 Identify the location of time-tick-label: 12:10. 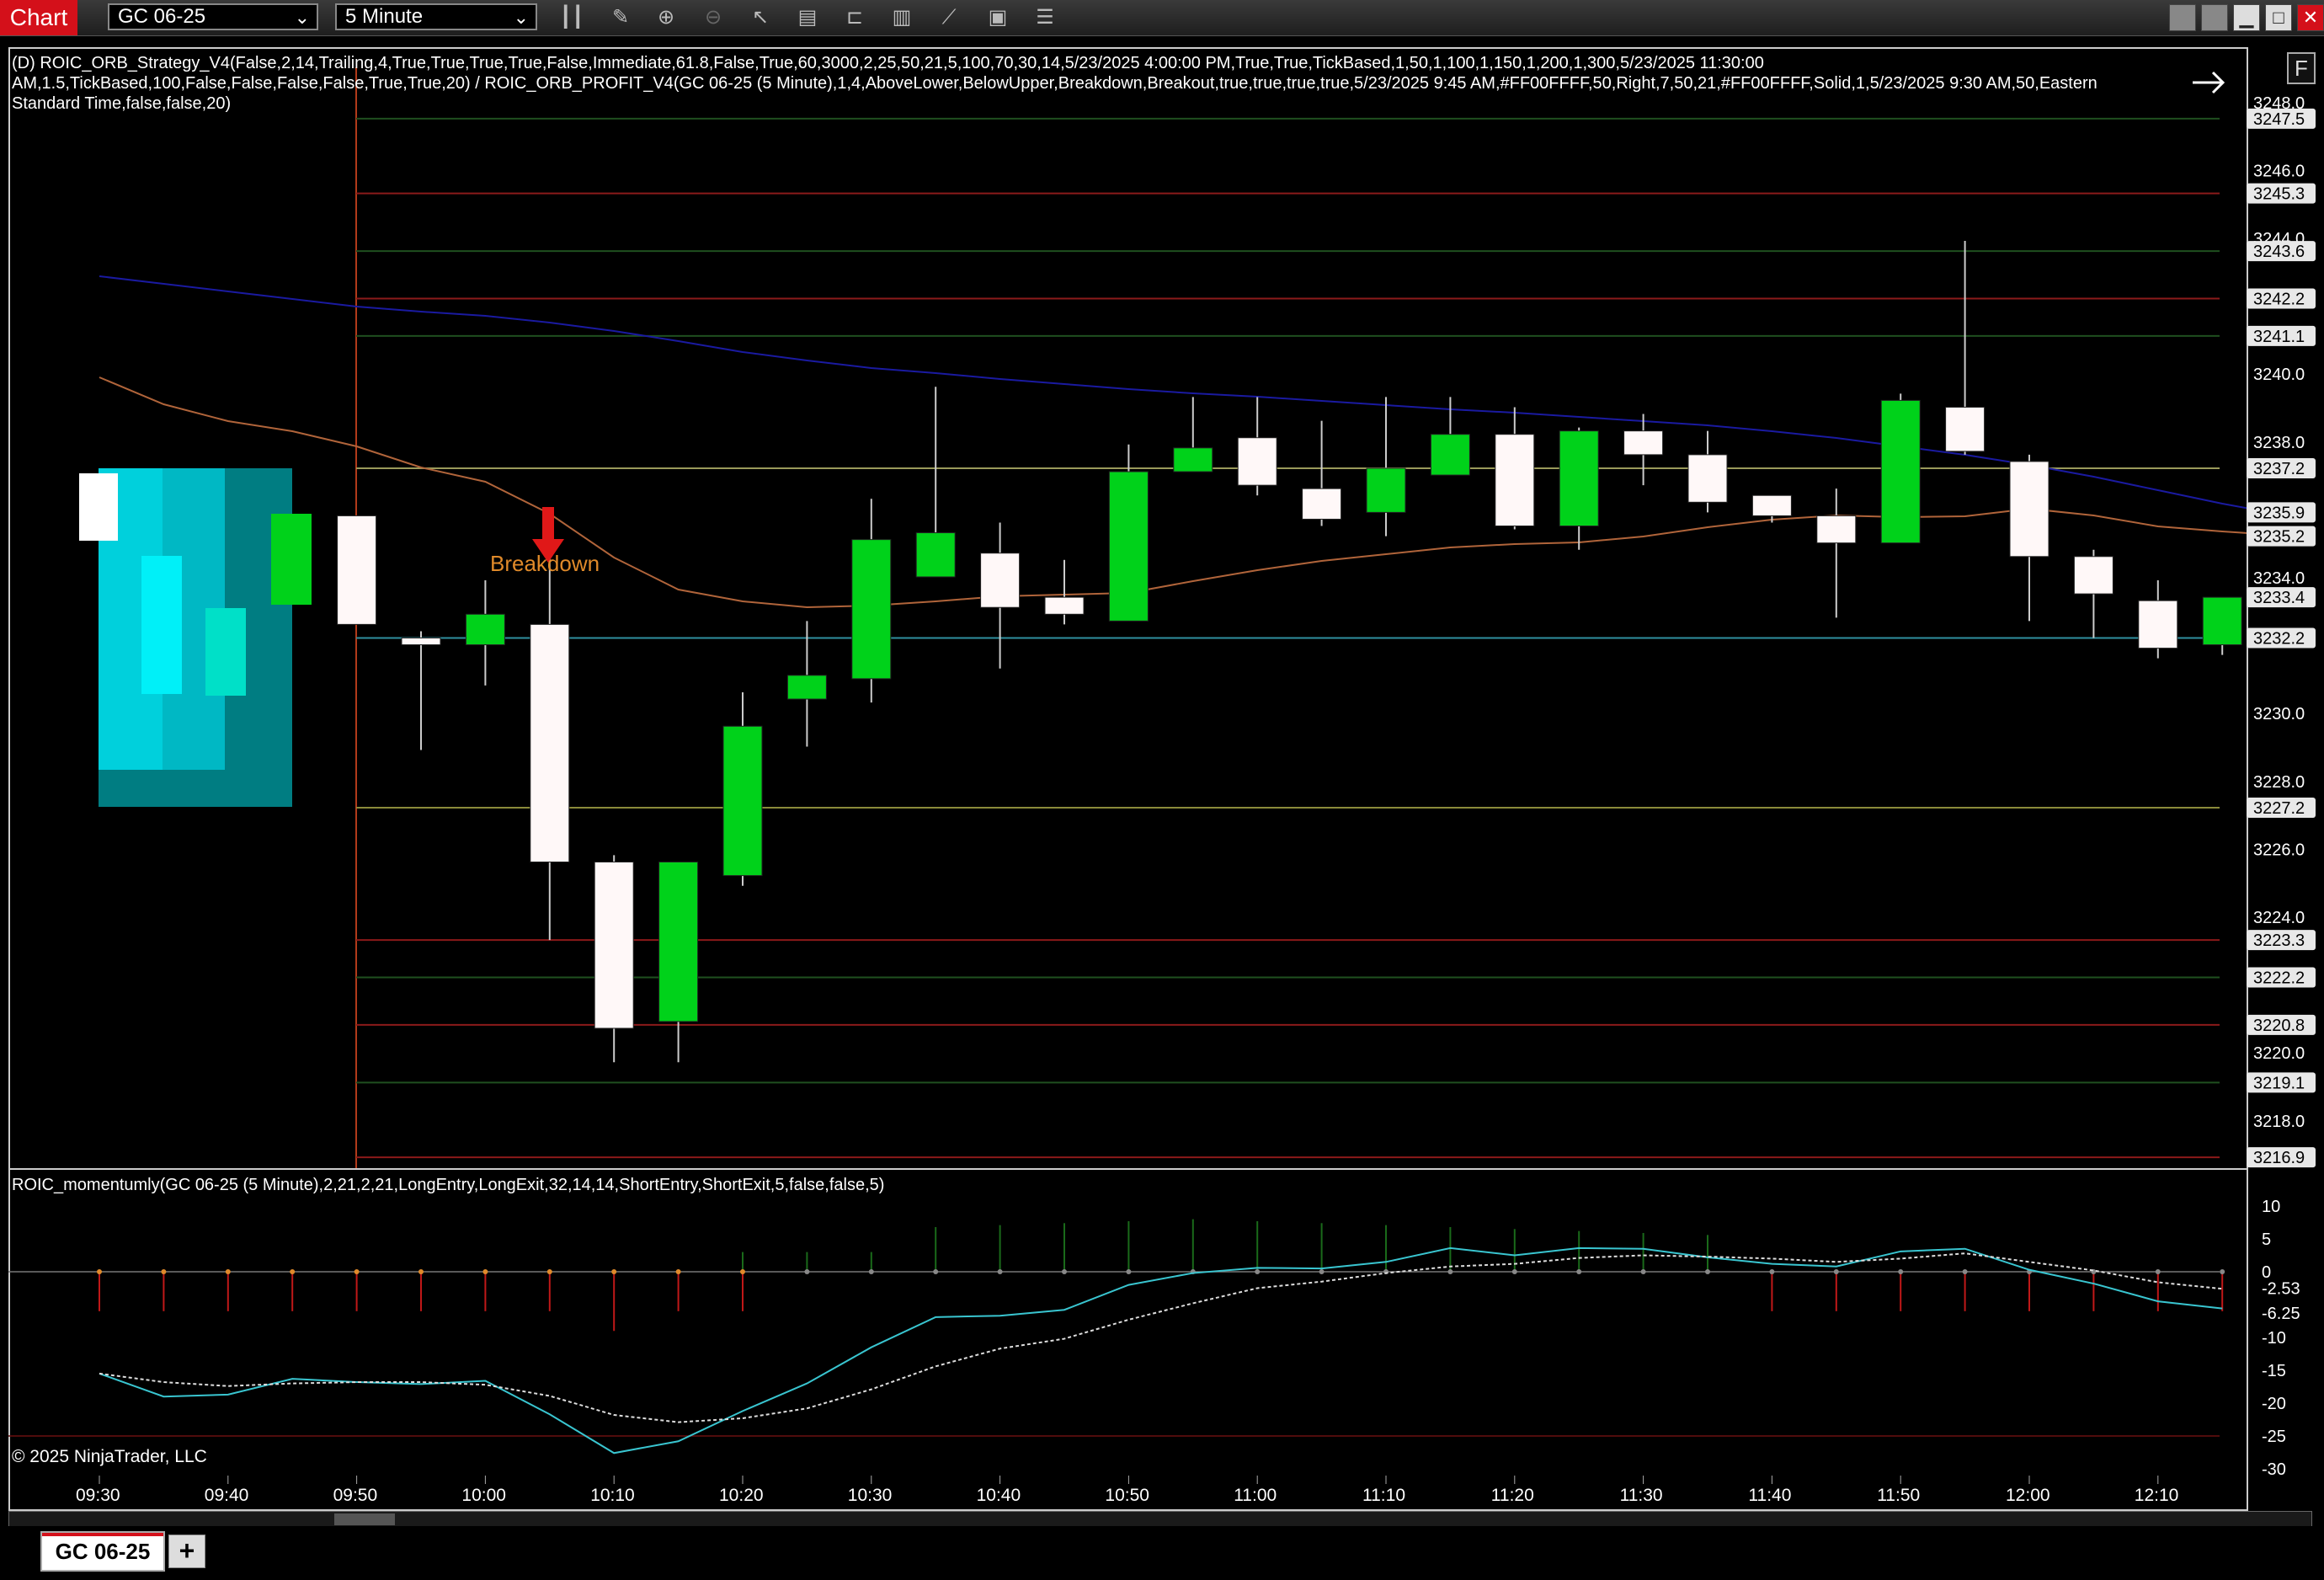
(2157, 1496).